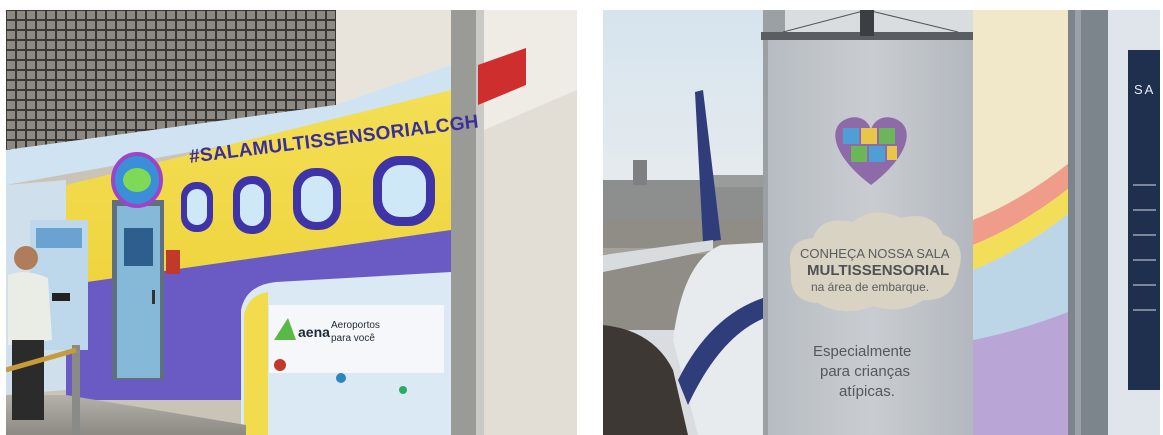  What do you see at coordinates (867, 23) in the screenshot?
I see `banner-hook` at bounding box center [867, 23].